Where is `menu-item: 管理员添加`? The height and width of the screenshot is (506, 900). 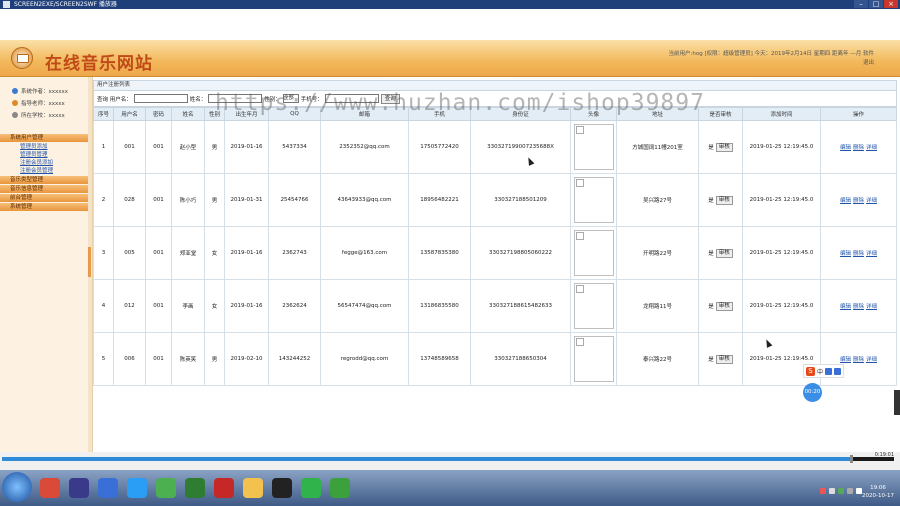 menu-item: 管理员添加 is located at coordinates (44, 147).